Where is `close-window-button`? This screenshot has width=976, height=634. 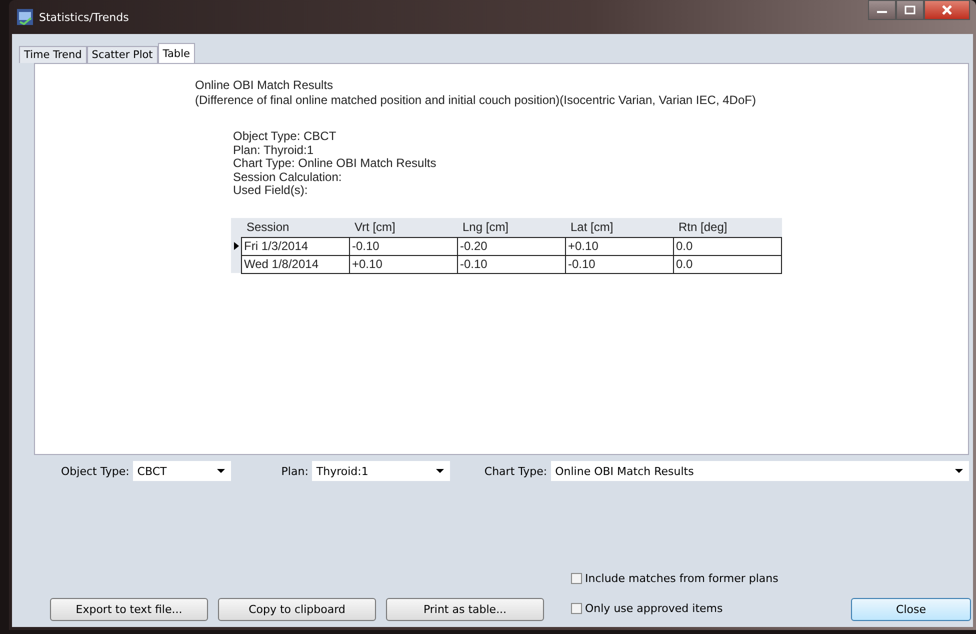
close-window-button is located at coordinates (947, 10).